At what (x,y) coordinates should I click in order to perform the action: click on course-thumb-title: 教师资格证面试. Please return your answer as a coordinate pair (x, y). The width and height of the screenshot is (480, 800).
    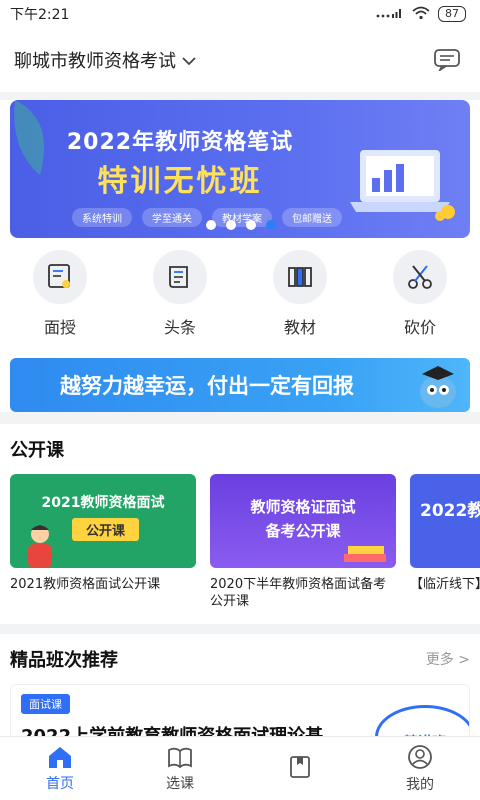
    Looking at the image, I should click on (303, 507).